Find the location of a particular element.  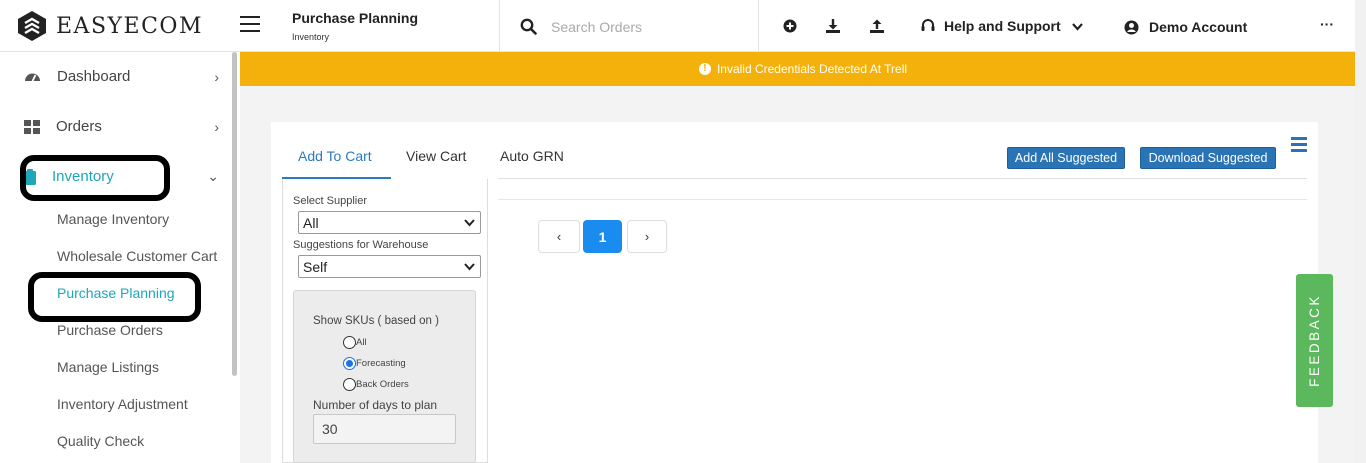

sidebar-item-orders: Orders › is located at coordinates (121, 126).